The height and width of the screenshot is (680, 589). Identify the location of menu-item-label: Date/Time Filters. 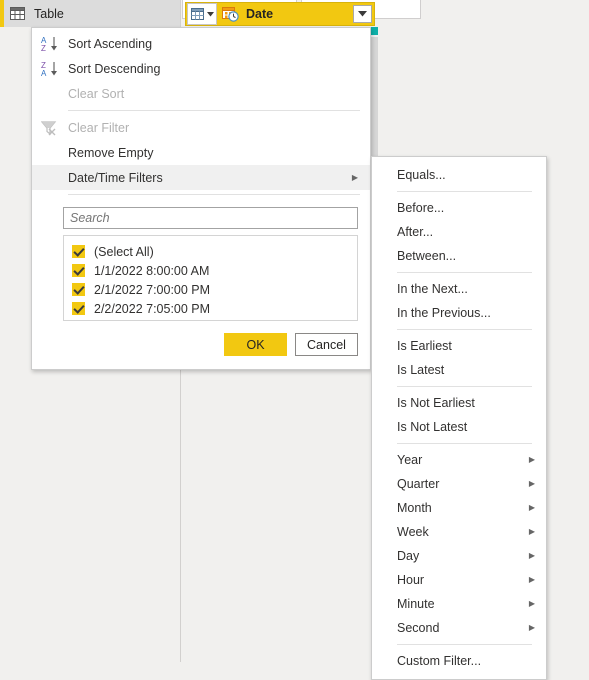
(115, 177).